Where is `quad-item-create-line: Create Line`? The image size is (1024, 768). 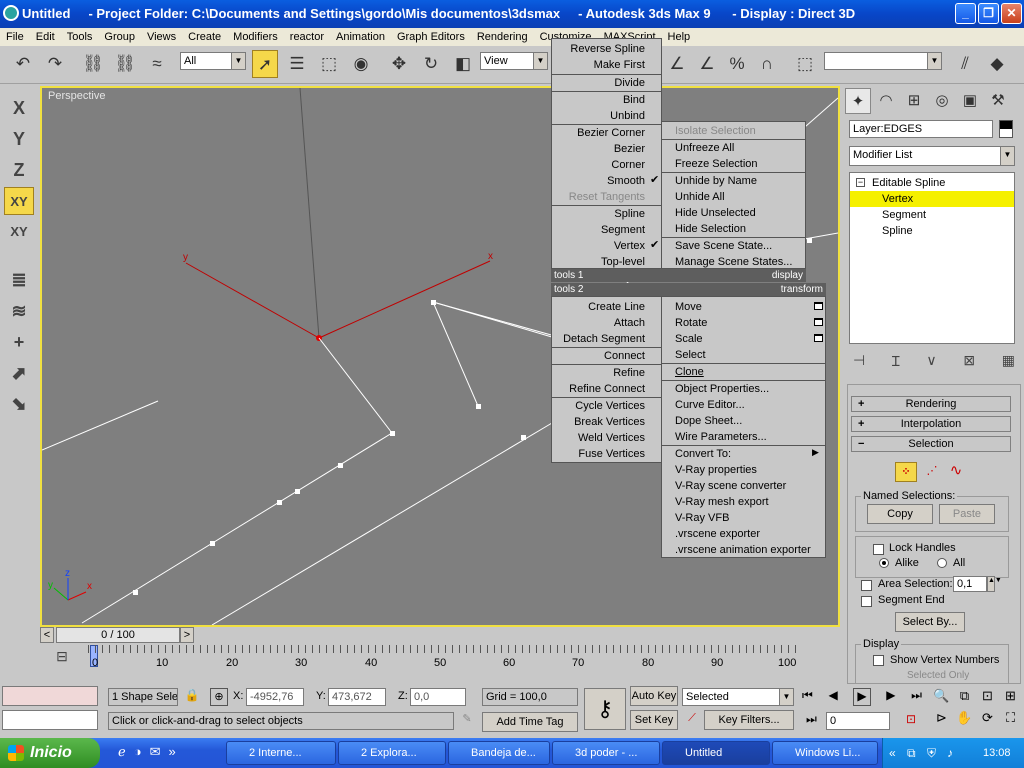 quad-item-create-line: Create Line is located at coordinates (606, 307).